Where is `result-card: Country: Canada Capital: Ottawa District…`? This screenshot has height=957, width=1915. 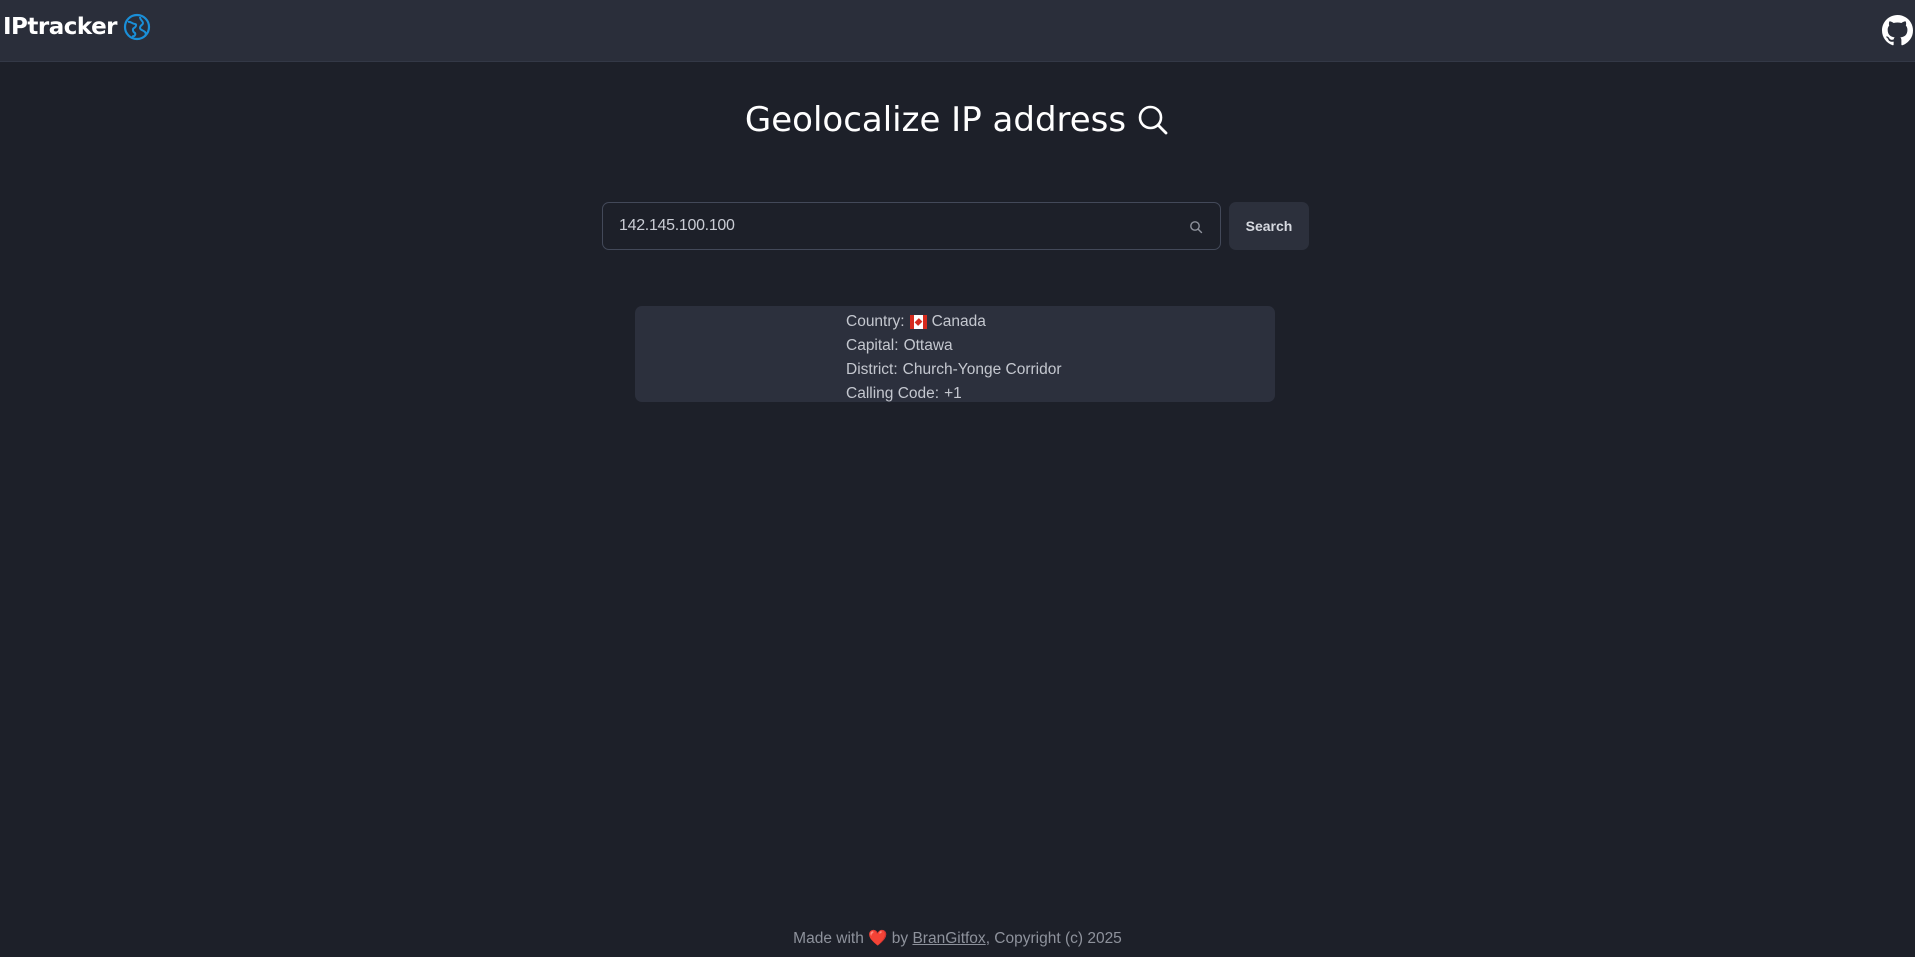 result-card: Country: Canada Capital: Ottawa District… is located at coordinates (955, 354).